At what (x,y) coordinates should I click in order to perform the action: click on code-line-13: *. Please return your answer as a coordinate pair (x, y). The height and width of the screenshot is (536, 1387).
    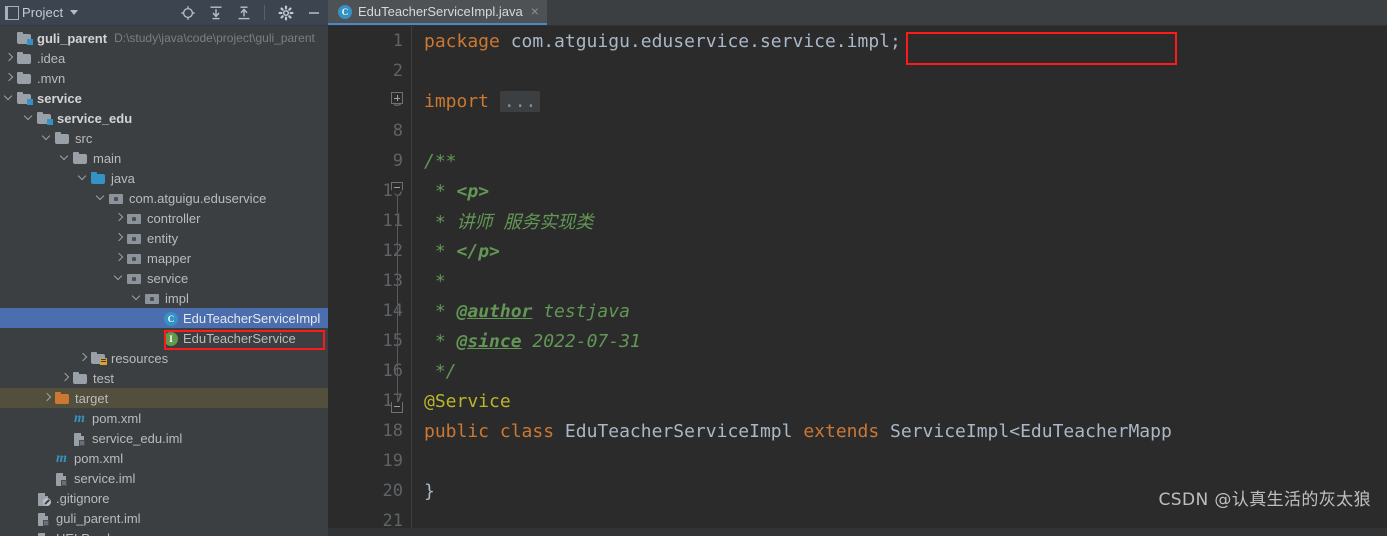
    Looking at the image, I should click on (905, 281).